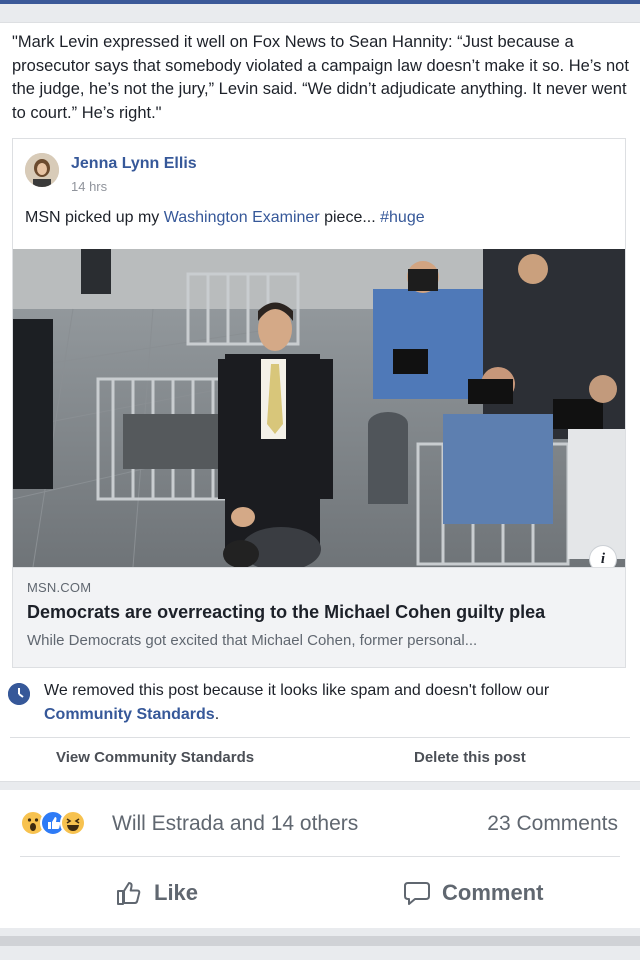 This screenshot has height=960, width=640. What do you see at coordinates (470, 757) in the screenshot?
I see `delete-post-button: Delete this post` at bounding box center [470, 757].